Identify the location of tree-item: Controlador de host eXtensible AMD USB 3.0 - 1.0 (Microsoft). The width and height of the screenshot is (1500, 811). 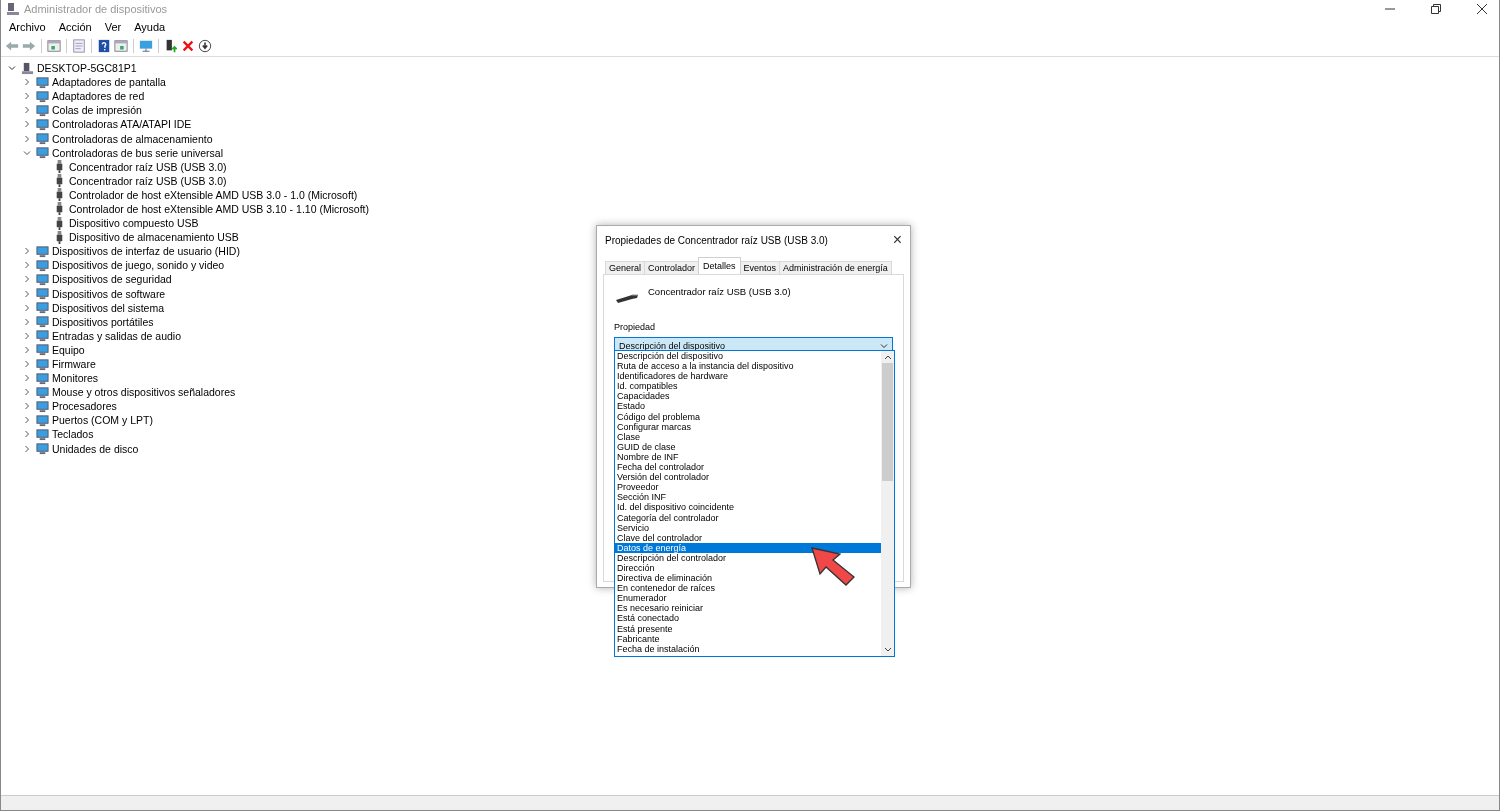
(213, 194).